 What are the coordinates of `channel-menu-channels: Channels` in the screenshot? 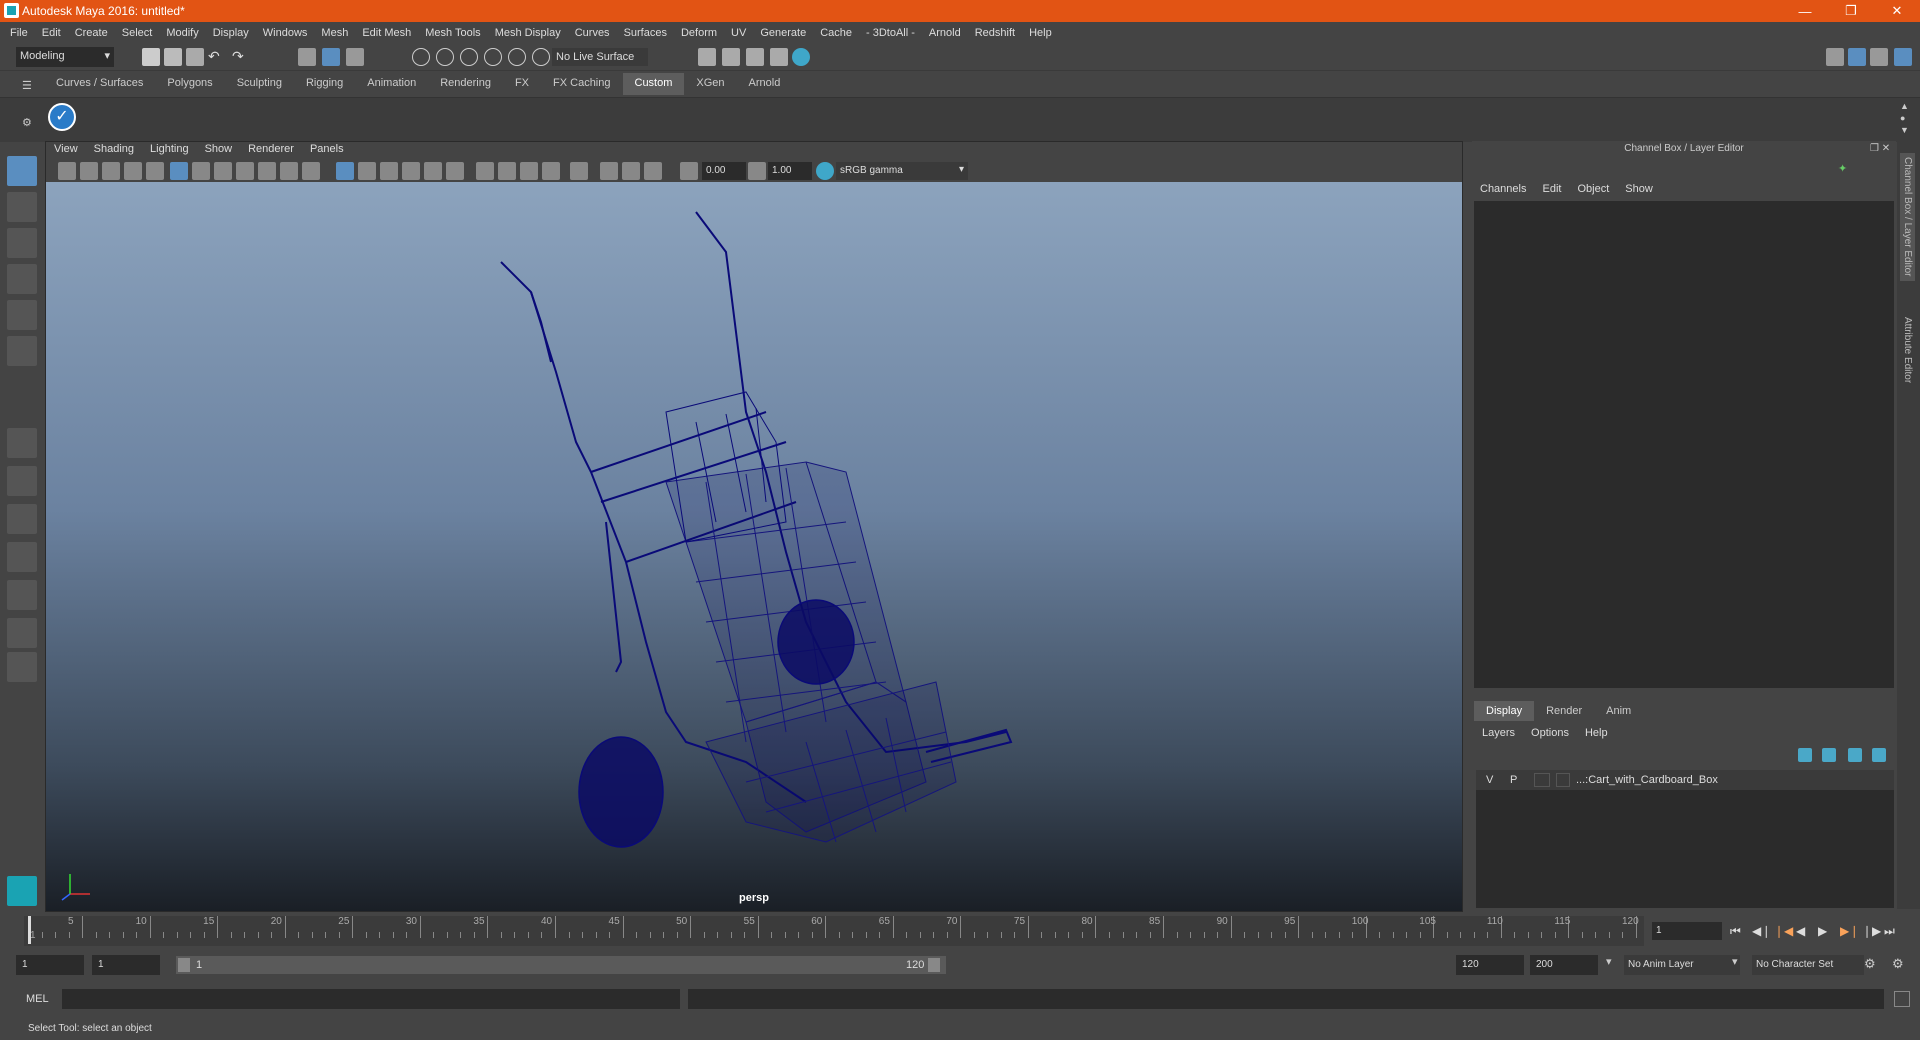 It's located at (1503, 189).